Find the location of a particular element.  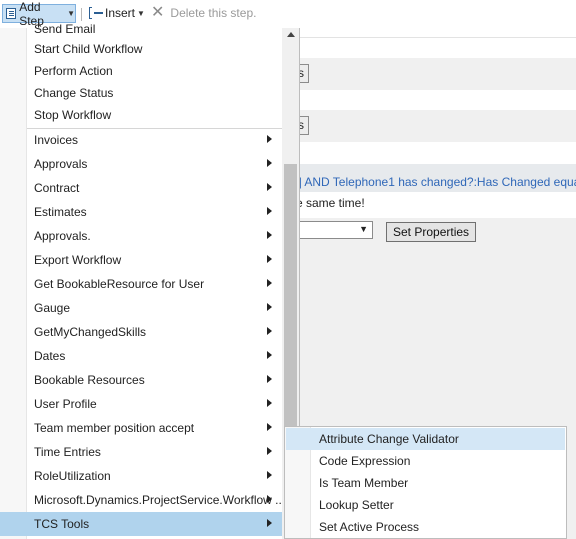

menu-item-label: Send Email is located at coordinates (65, 29).